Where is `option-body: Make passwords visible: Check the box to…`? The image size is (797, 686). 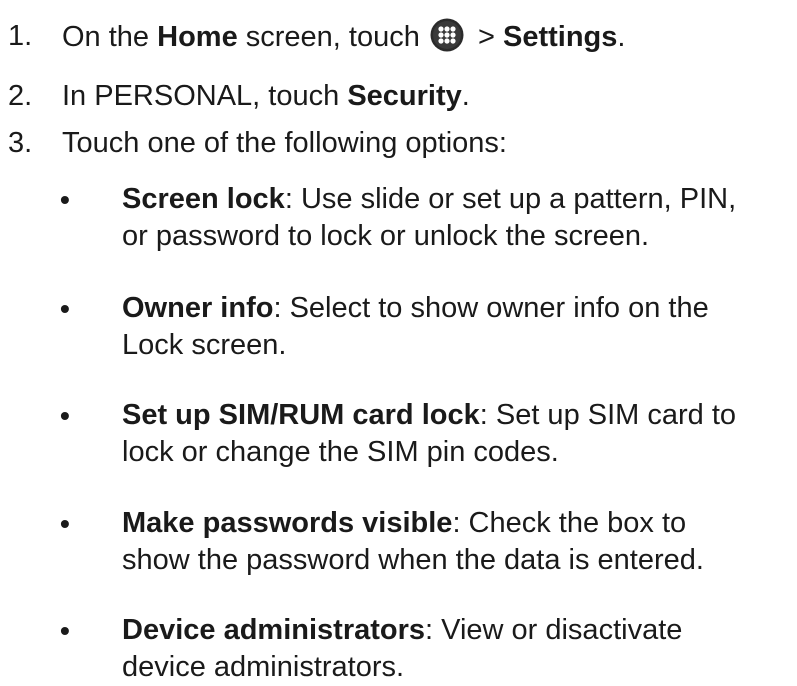 option-body: Make passwords visible: Check the box to… is located at coordinates (458, 542).